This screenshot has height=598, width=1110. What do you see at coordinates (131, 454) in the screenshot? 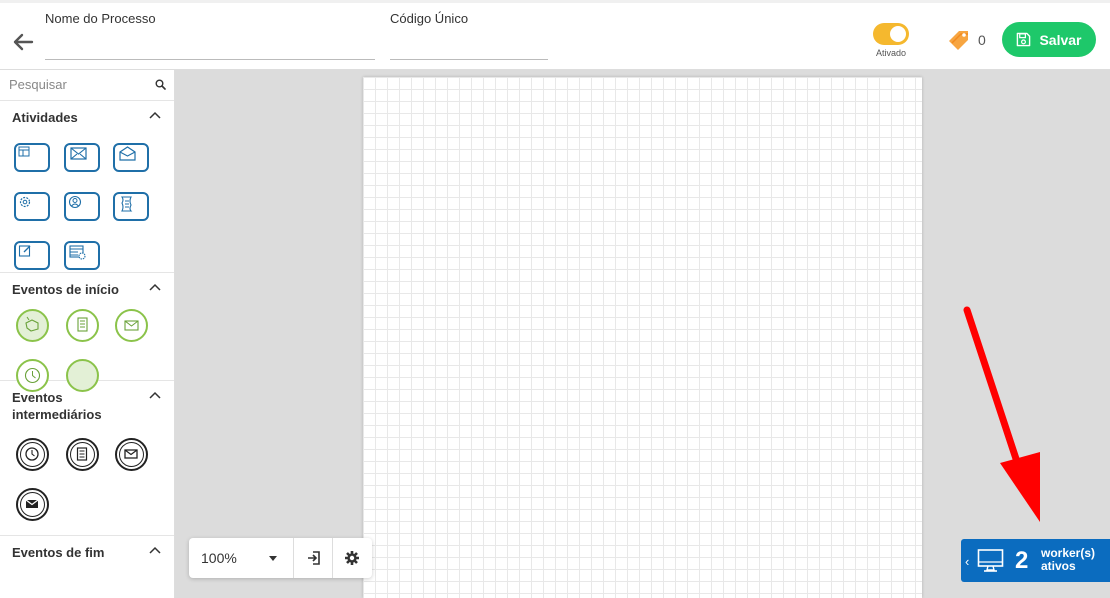
I see `message-intermediate-icon` at bounding box center [131, 454].